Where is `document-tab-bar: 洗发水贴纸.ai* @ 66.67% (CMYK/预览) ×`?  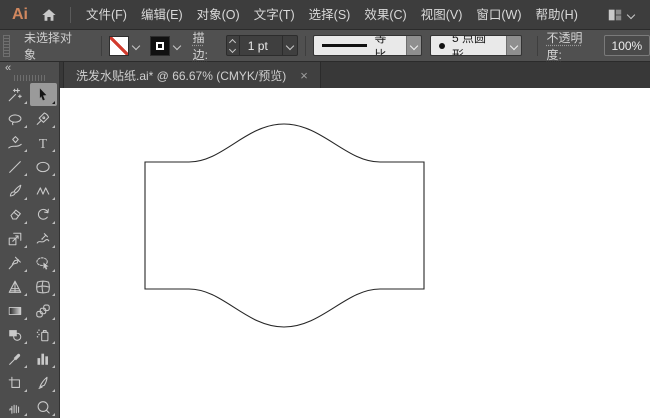
document-tab-bar: 洗发水贴纸.ai* @ 66.67% (CMYK/预览) × is located at coordinates (355, 75).